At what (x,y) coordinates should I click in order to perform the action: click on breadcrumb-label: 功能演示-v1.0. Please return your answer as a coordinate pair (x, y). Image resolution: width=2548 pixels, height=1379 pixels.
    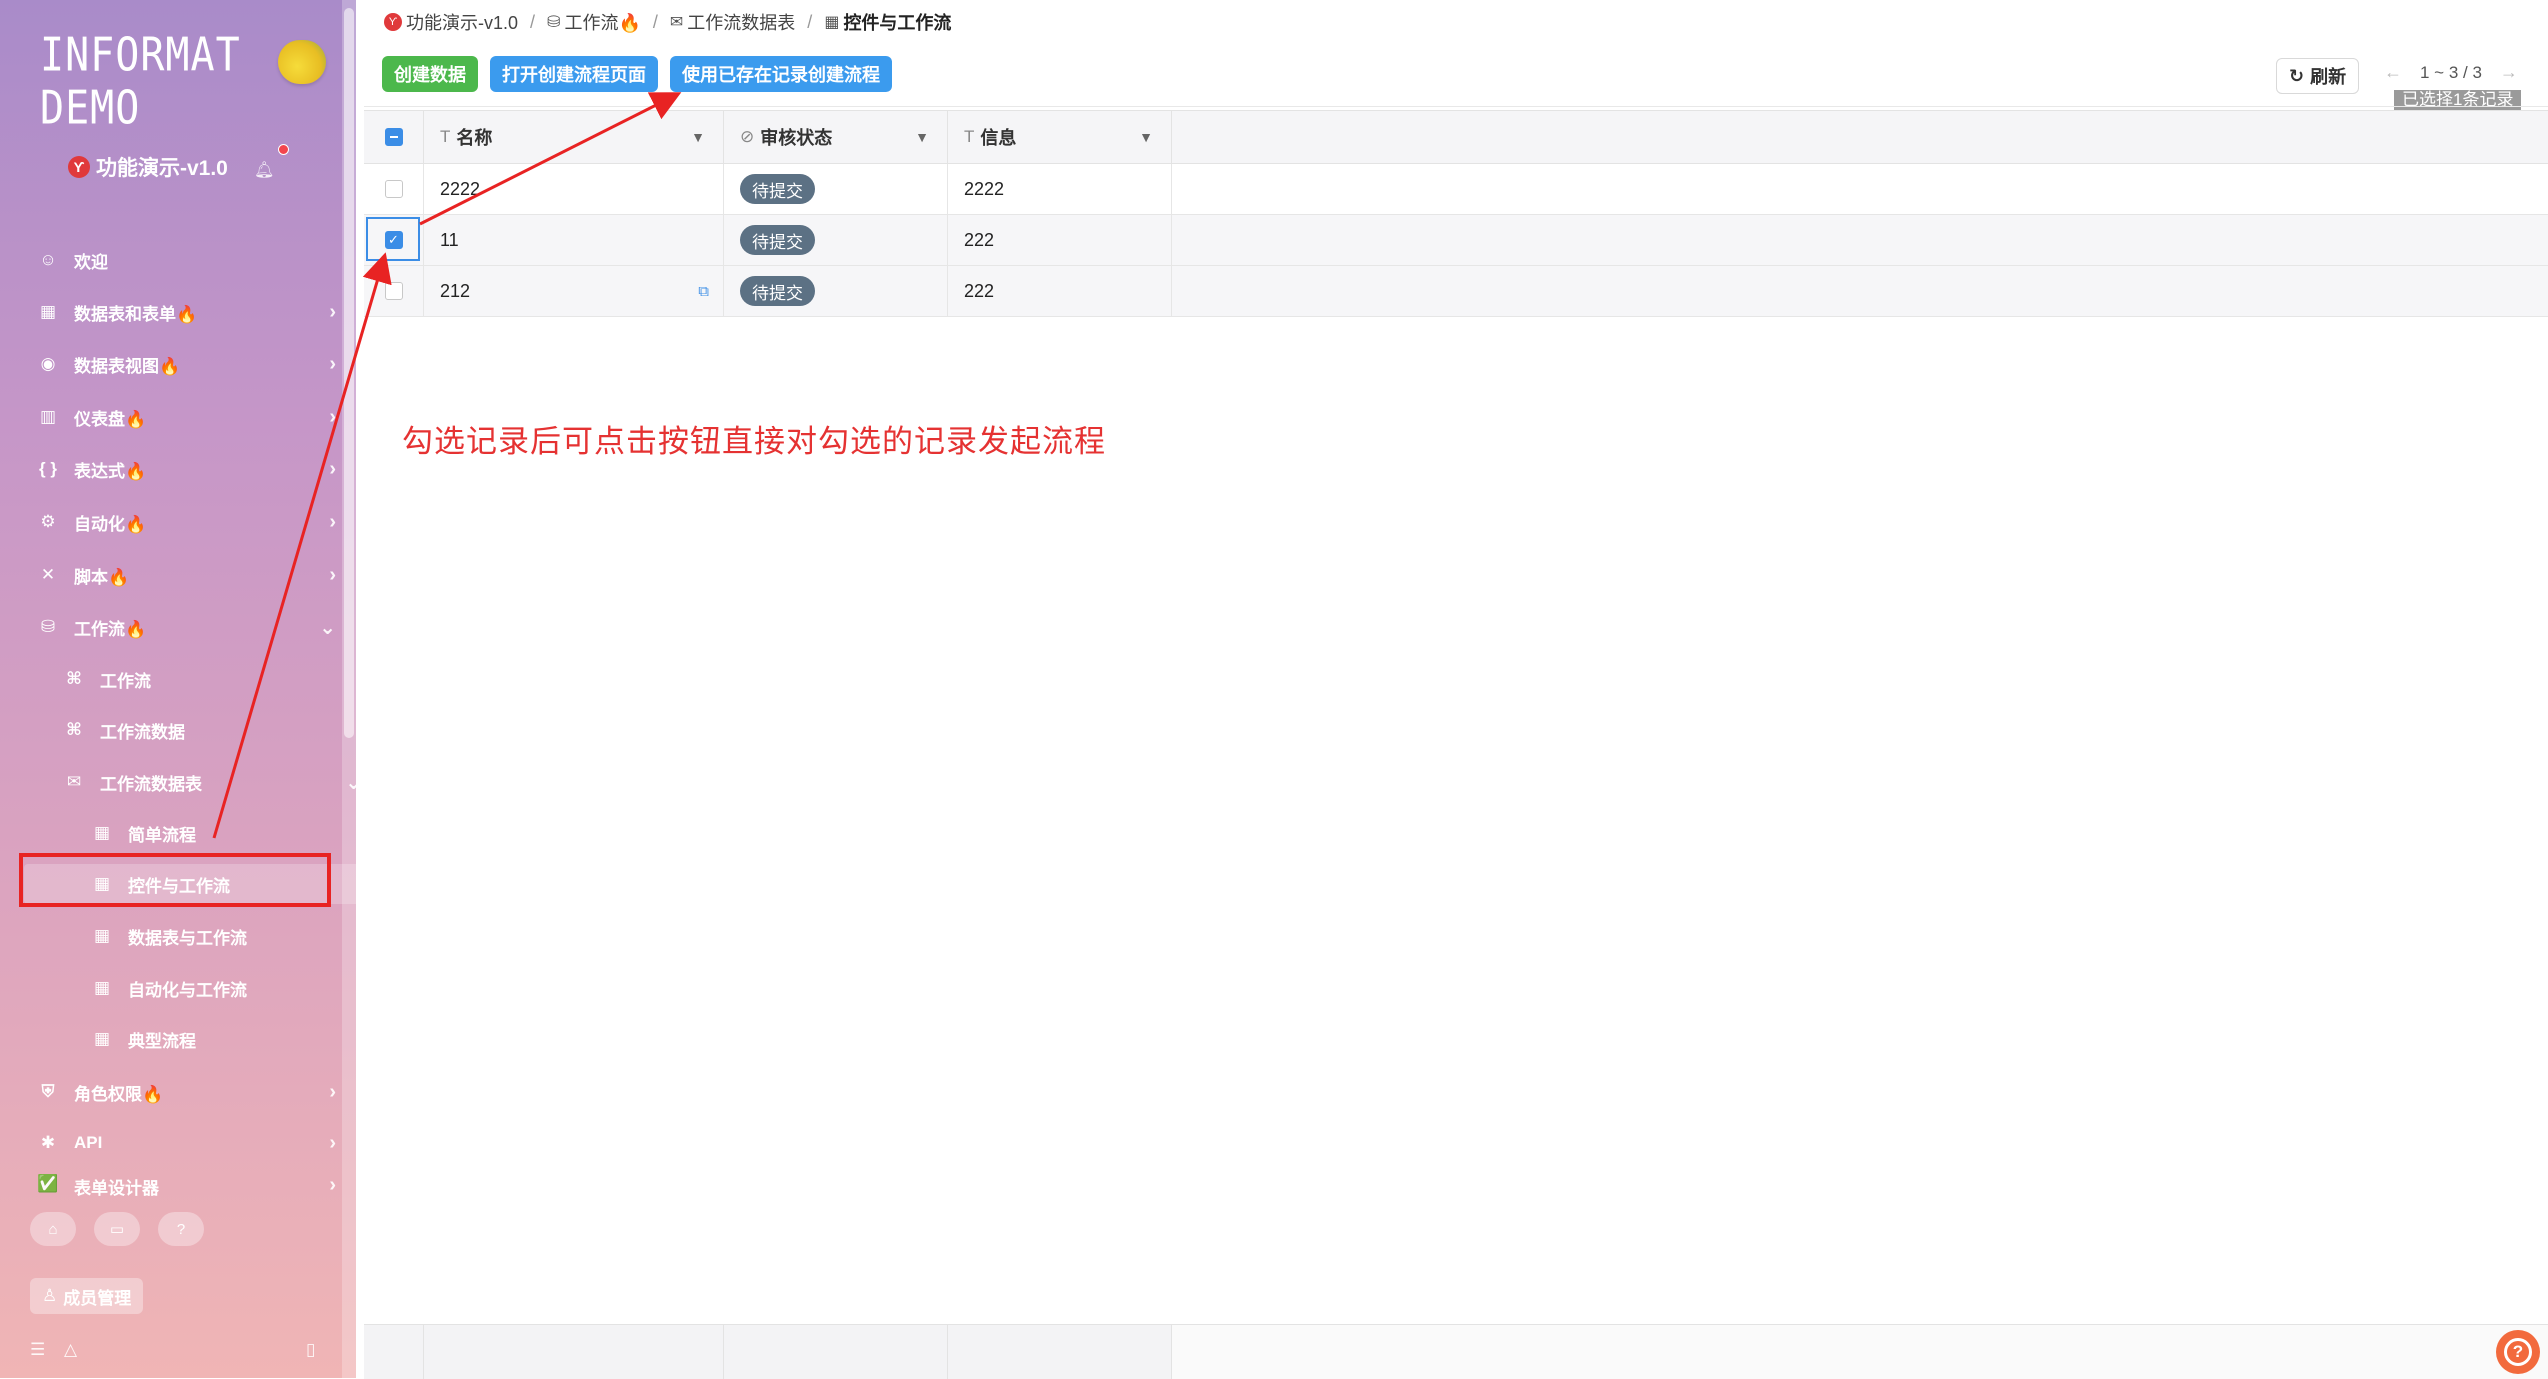
    Looking at the image, I should click on (462, 23).